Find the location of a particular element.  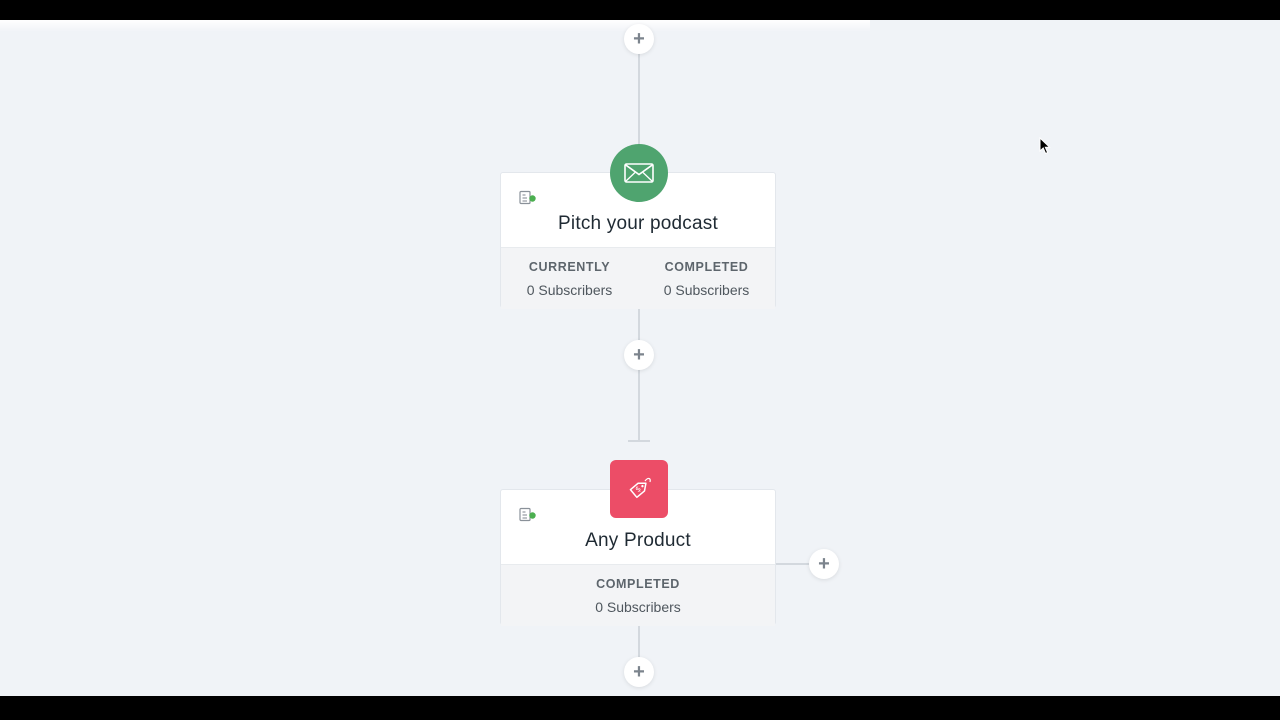

email-step-badge is located at coordinates (639, 173).